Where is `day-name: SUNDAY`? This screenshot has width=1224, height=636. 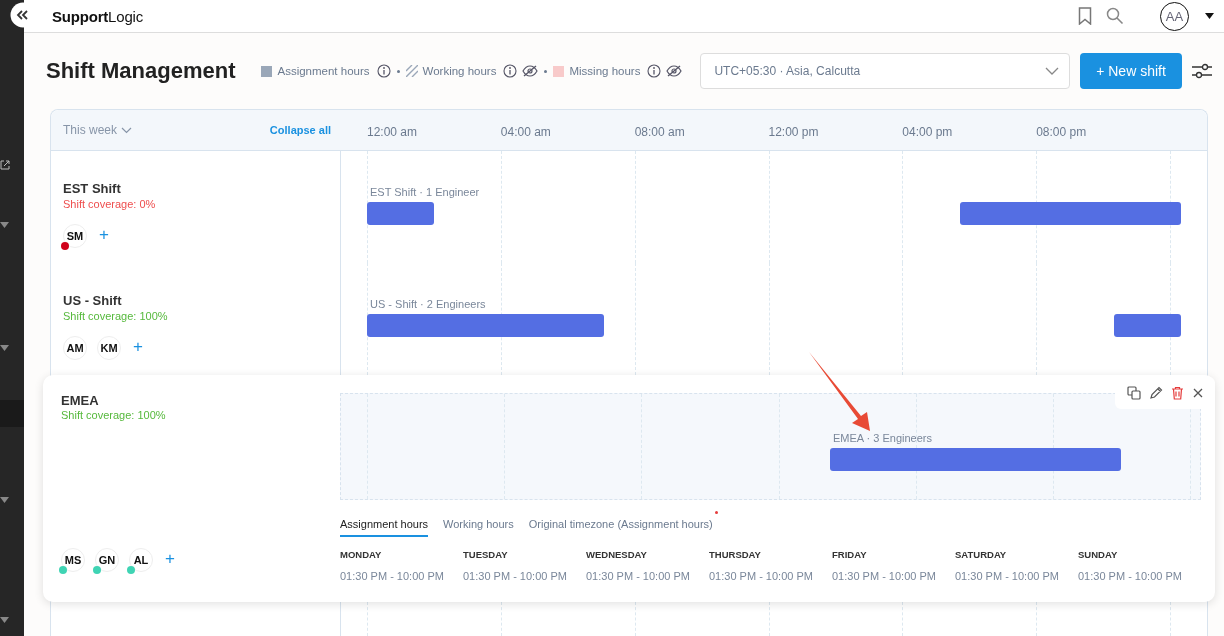 day-name: SUNDAY is located at coordinates (1098, 554).